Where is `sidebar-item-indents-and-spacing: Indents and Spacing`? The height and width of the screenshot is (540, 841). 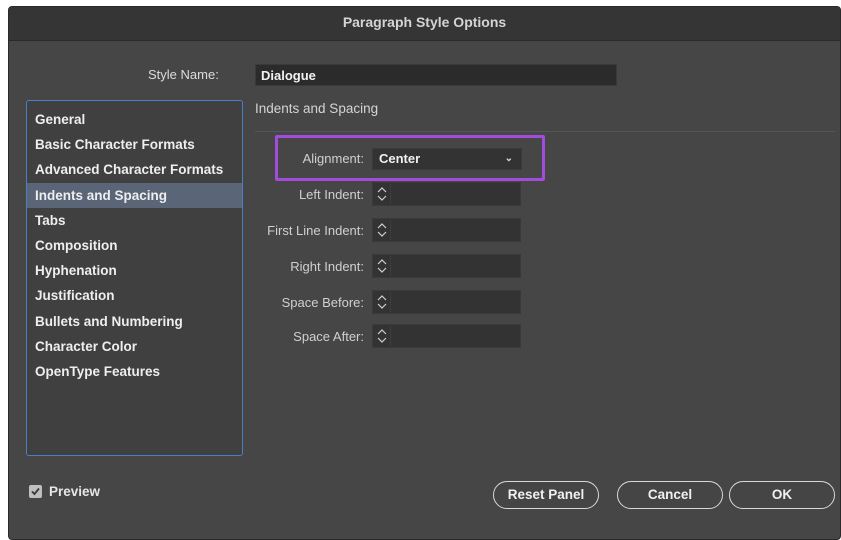
sidebar-item-indents-and-spacing: Indents and Spacing is located at coordinates (134, 195).